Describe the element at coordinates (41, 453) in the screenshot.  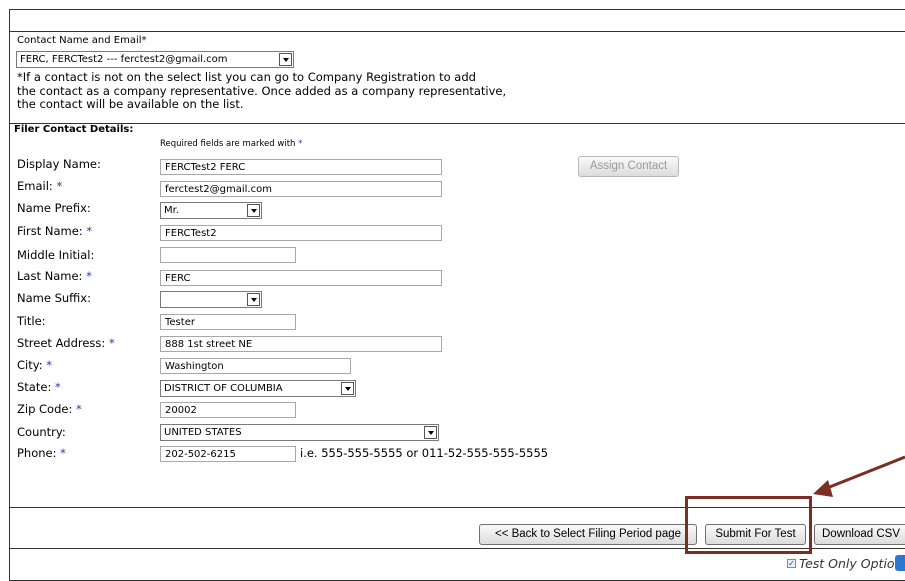
I see `phone-label: Phone: *` at that location.